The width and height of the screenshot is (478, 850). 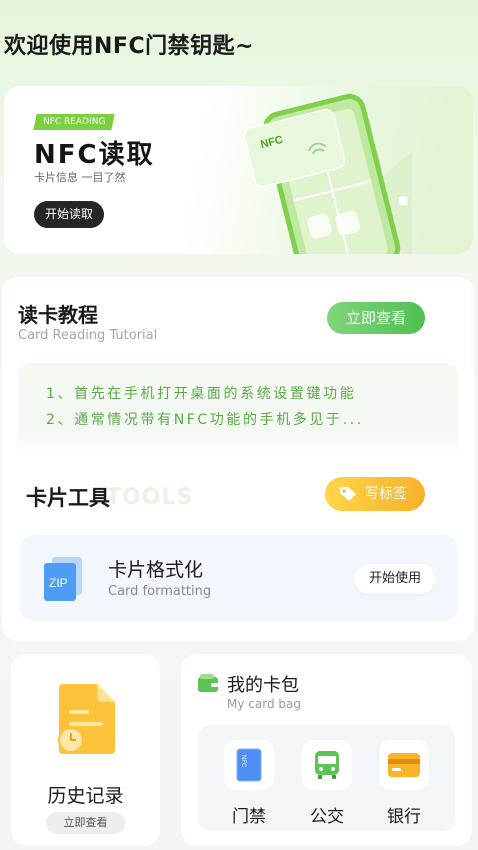 What do you see at coordinates (86, 719) in the screenshot?
I see `history-document-icon` at bounding box center [86, 719].